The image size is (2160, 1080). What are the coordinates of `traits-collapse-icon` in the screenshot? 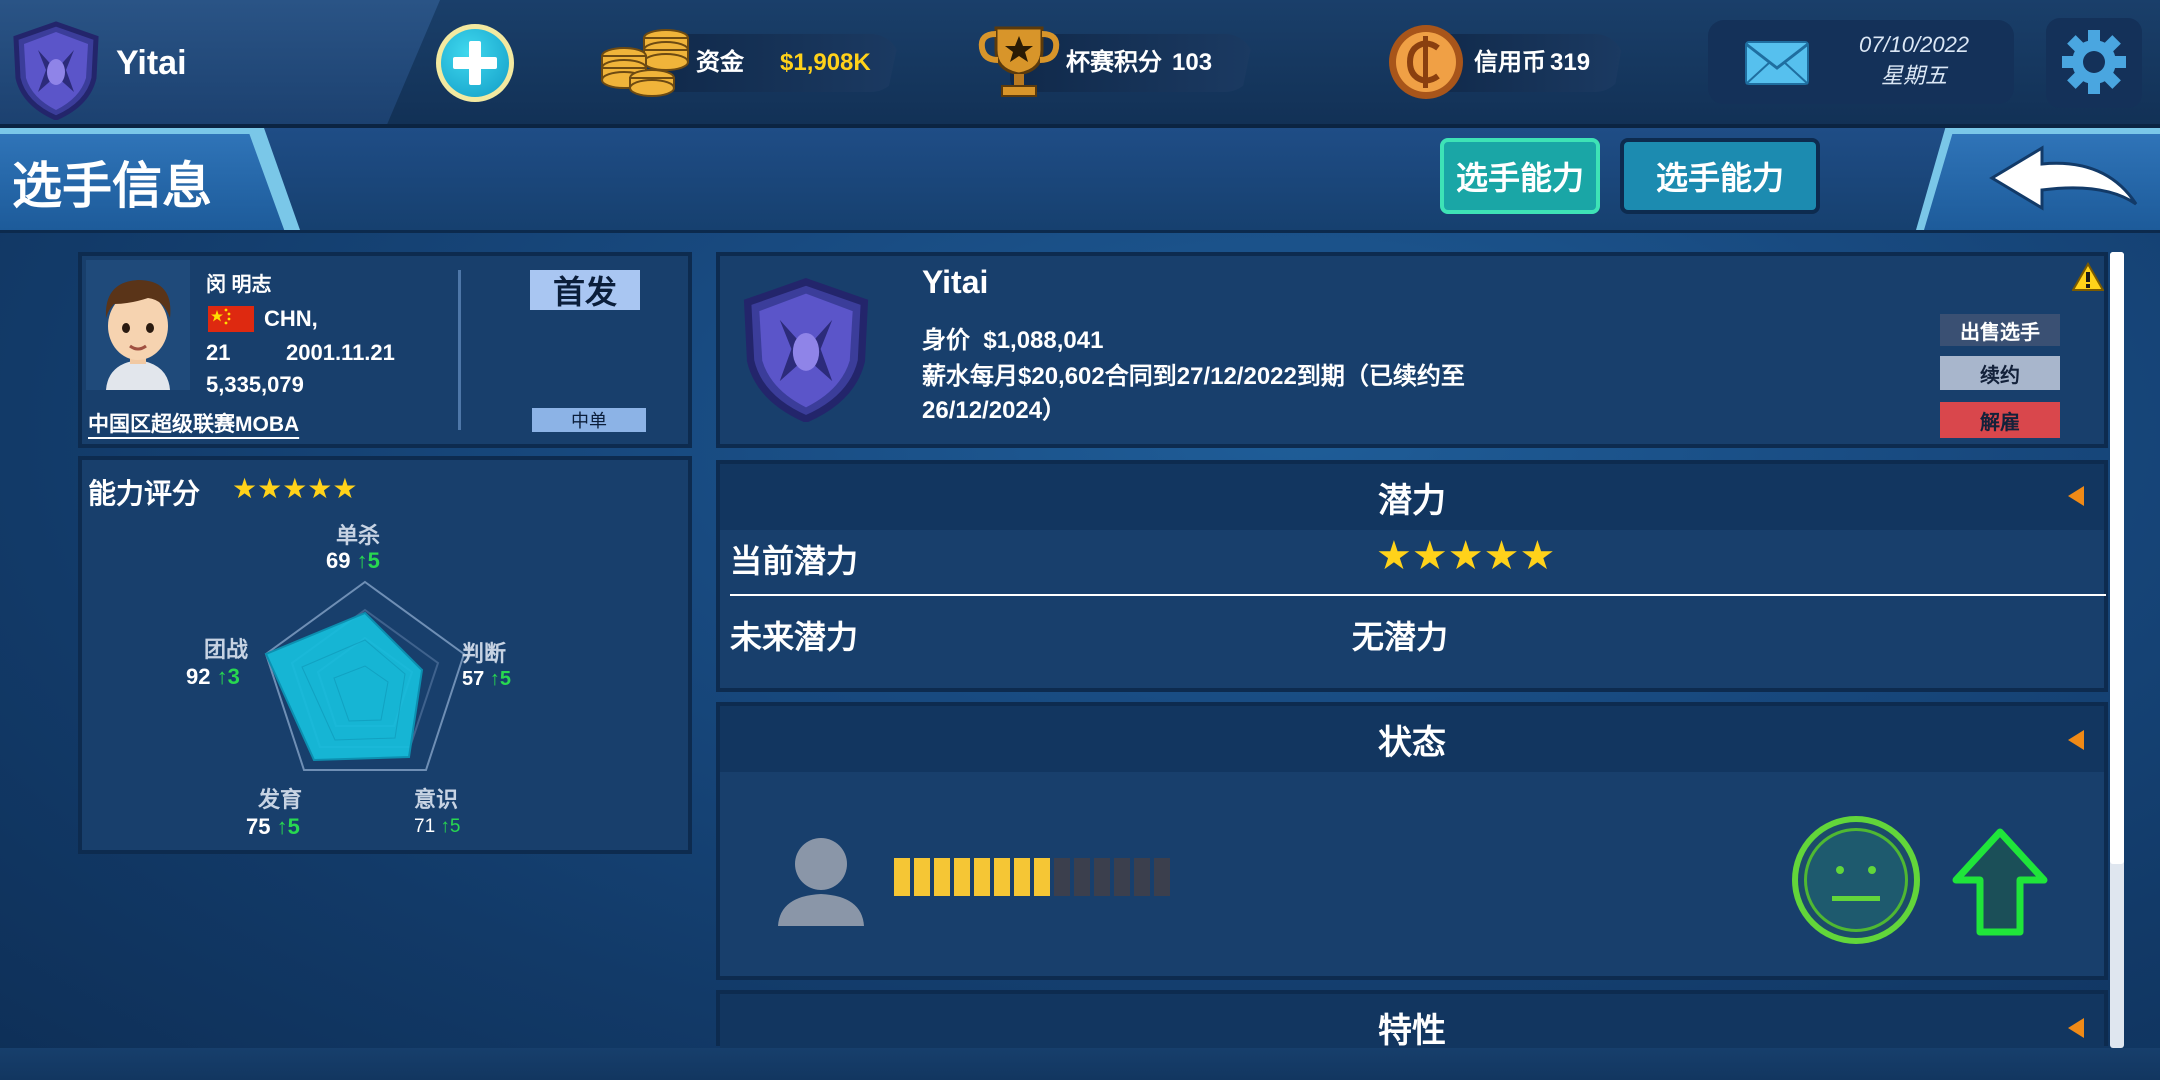 It's located at (2076, 1028).